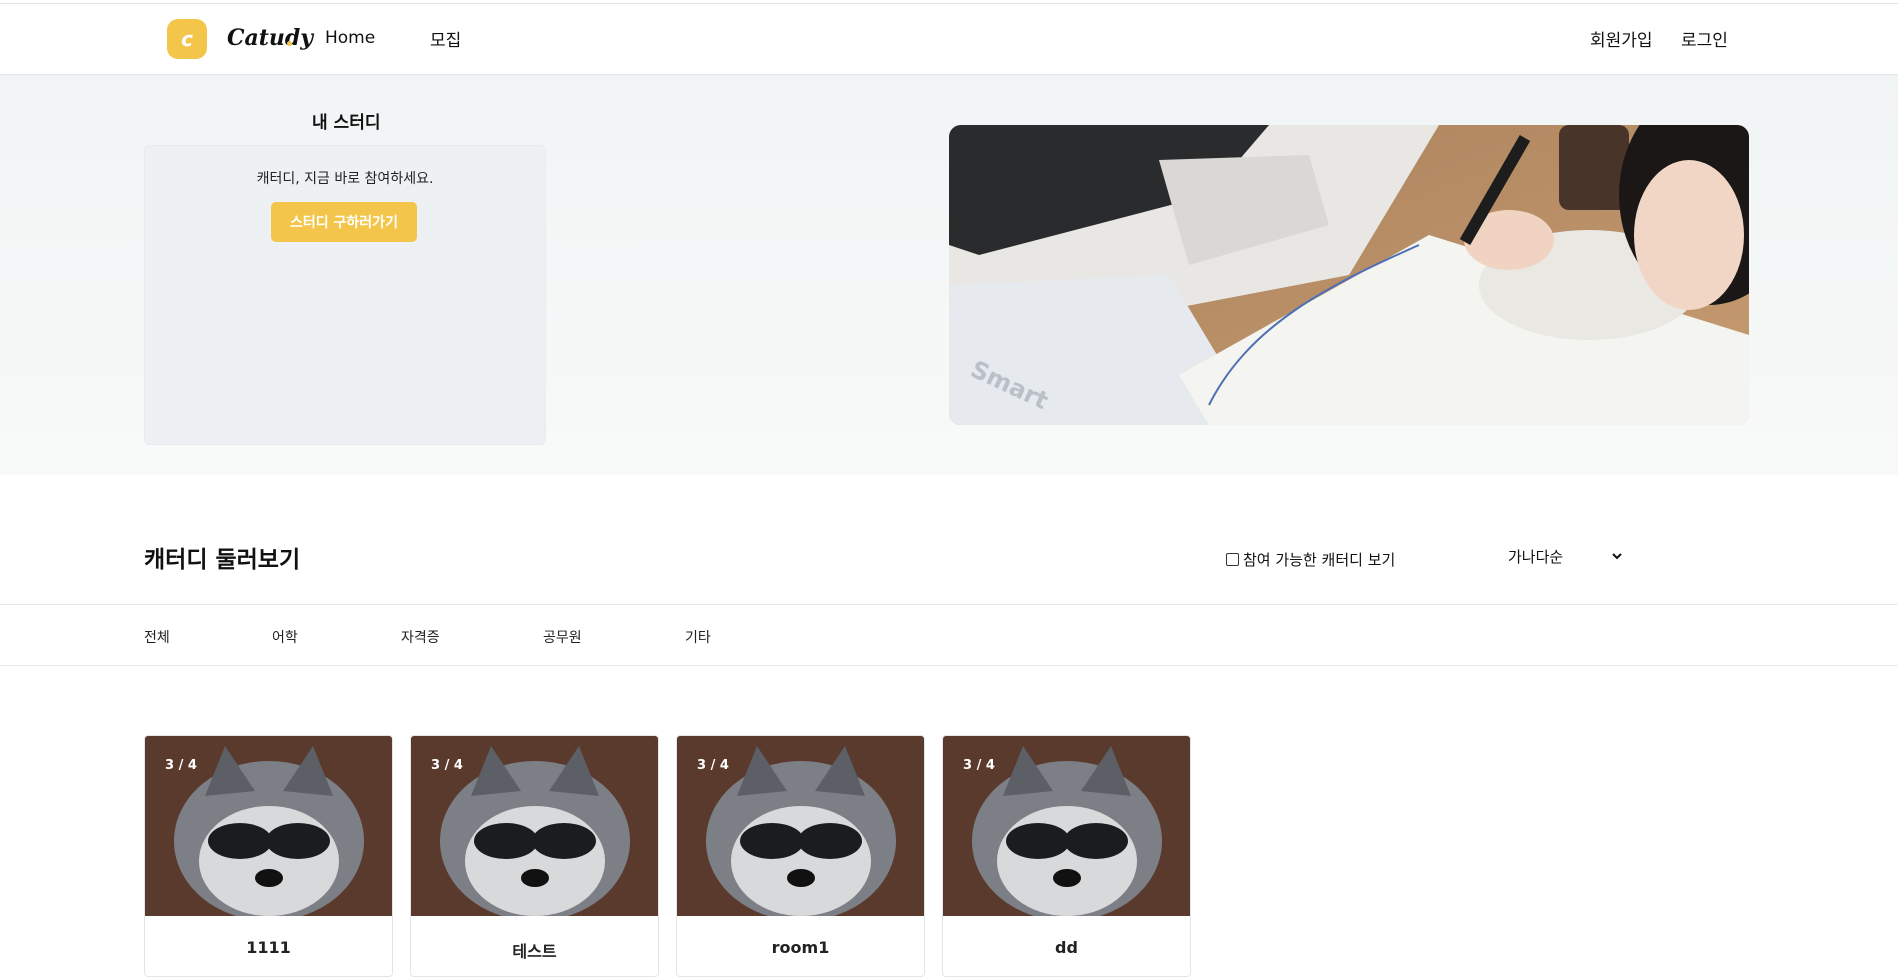 The width and height of the screenshot is (1898, 977). What do you see at coordinates (268, 947) in the screenshot?
I see `card-title: 1111` at bounding box center [268, 947].